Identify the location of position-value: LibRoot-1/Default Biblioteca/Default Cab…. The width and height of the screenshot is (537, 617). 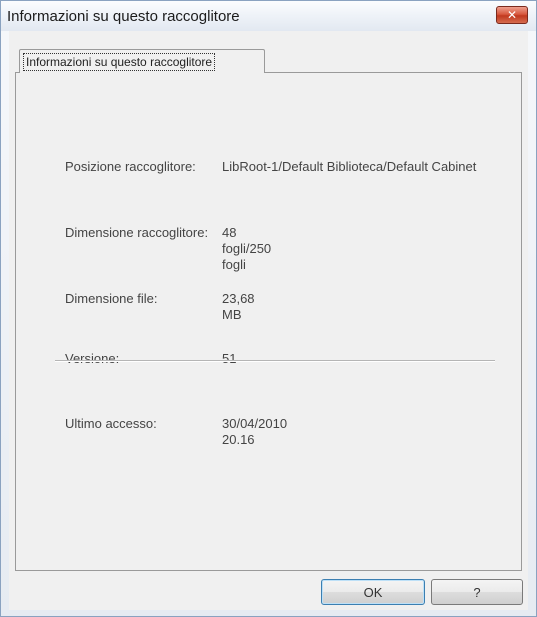
(349, 166).